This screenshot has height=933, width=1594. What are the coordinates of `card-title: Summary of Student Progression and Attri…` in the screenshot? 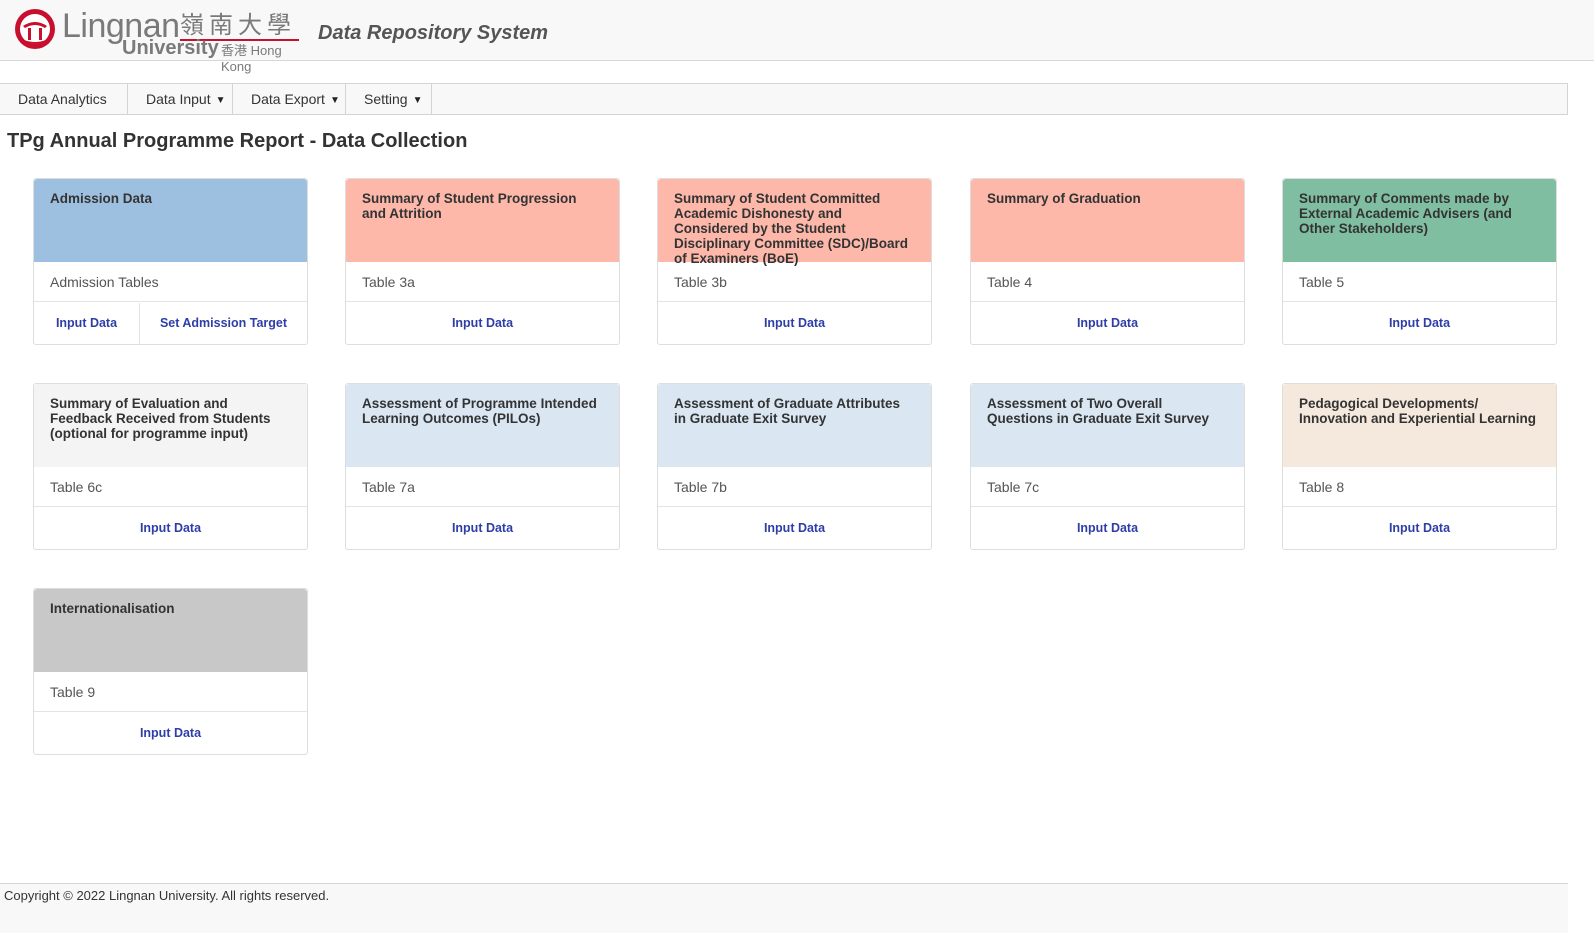 It's located at (482, 220).